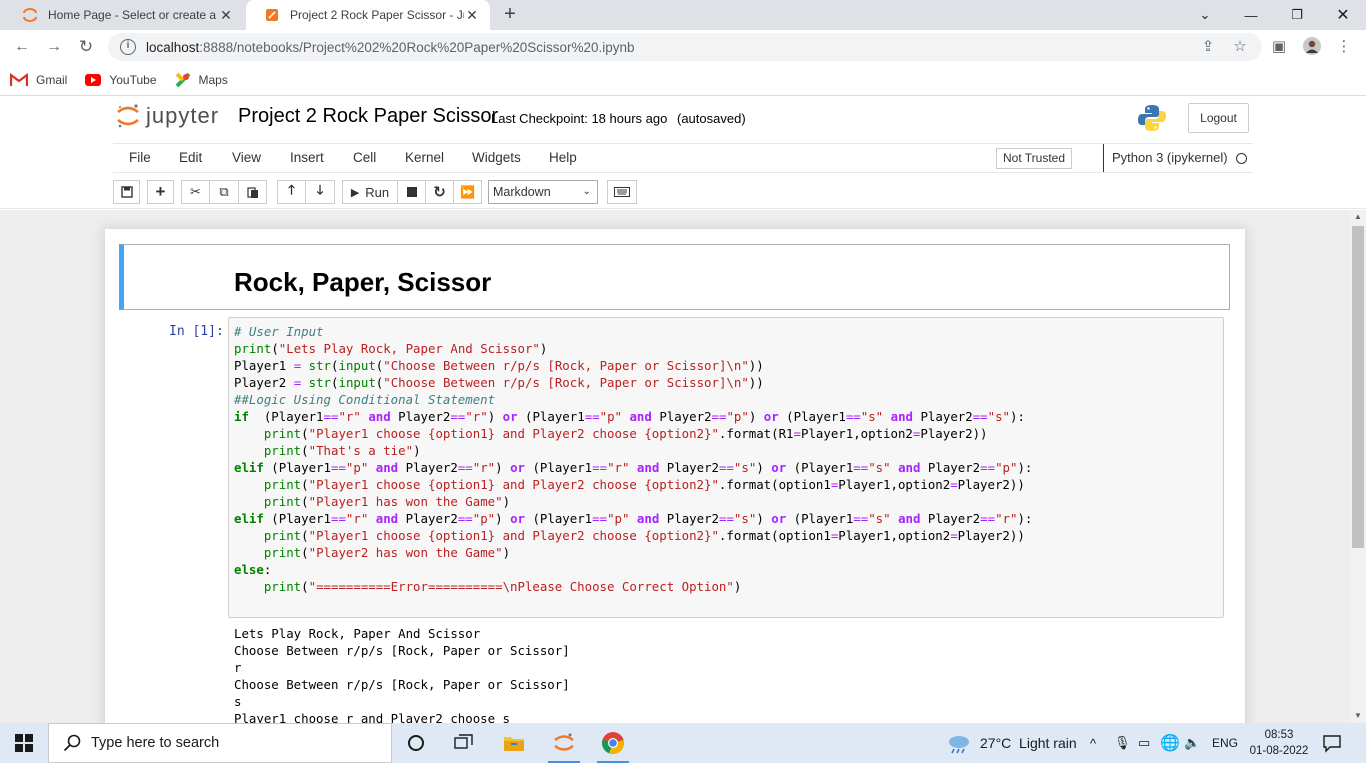 This screenshot has height=763, width=1366. I want to click on menu-help: Help, so click(563, 158).